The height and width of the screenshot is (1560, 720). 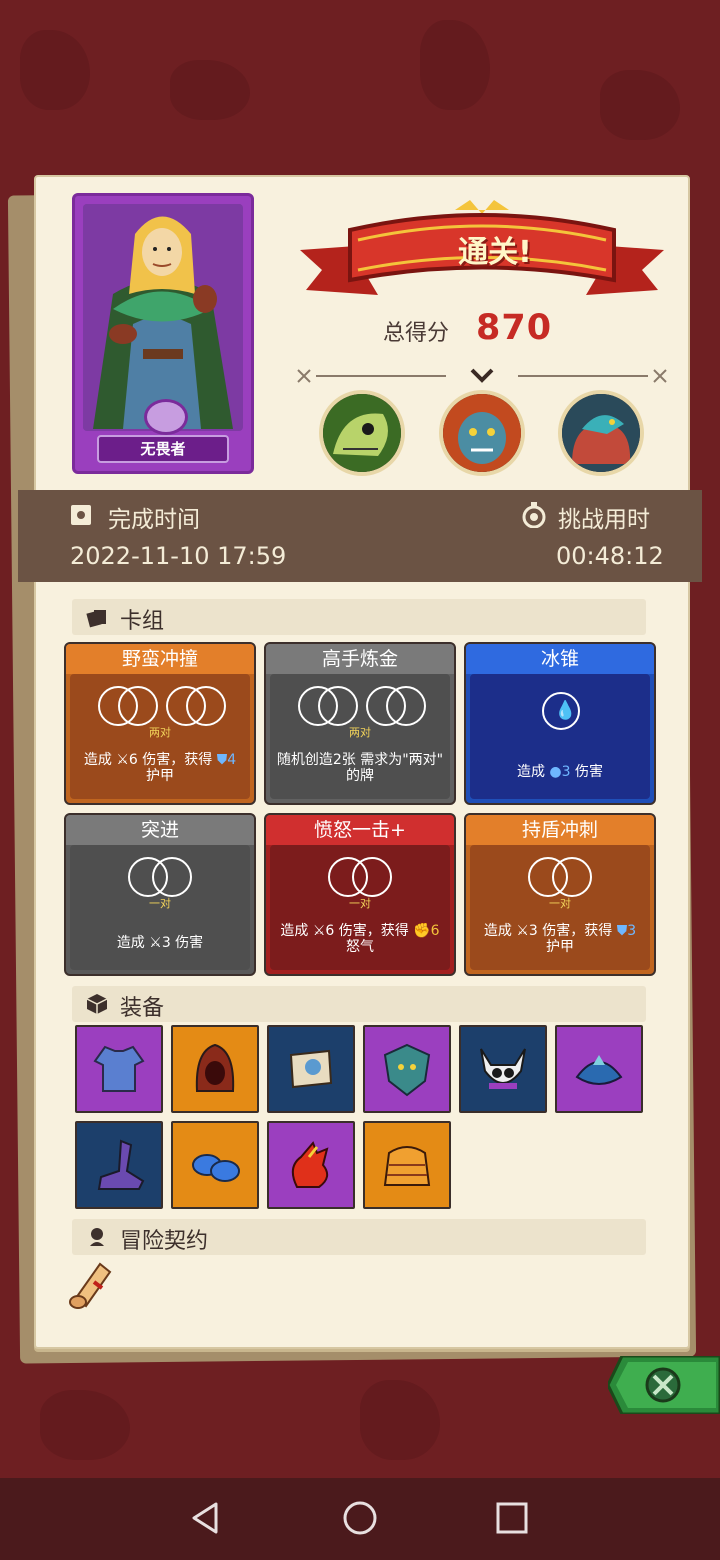 What do you see at coordinates (560, 947) in the screenshot?
I see `desc-text: 护甲` at bounding box center [560, 947].